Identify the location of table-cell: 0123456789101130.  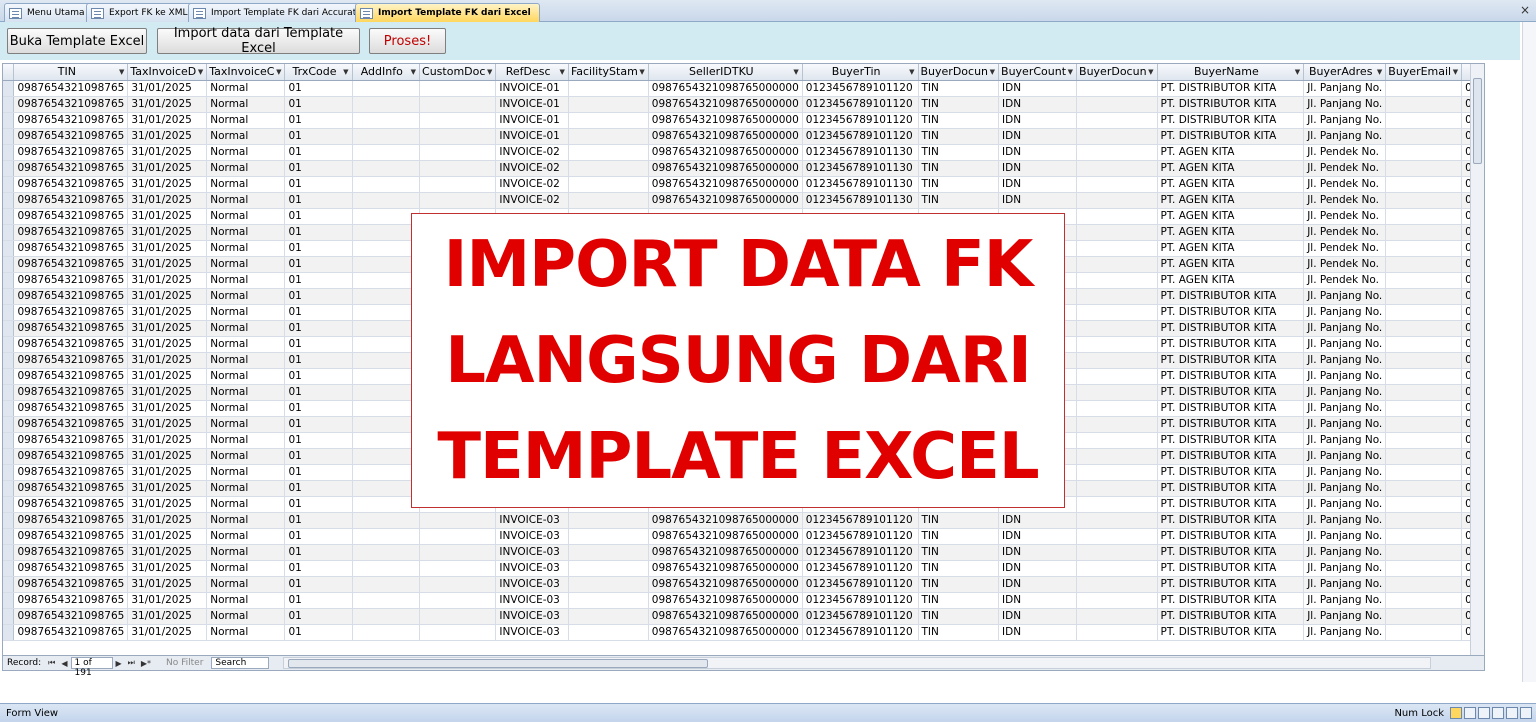
(860, 184).